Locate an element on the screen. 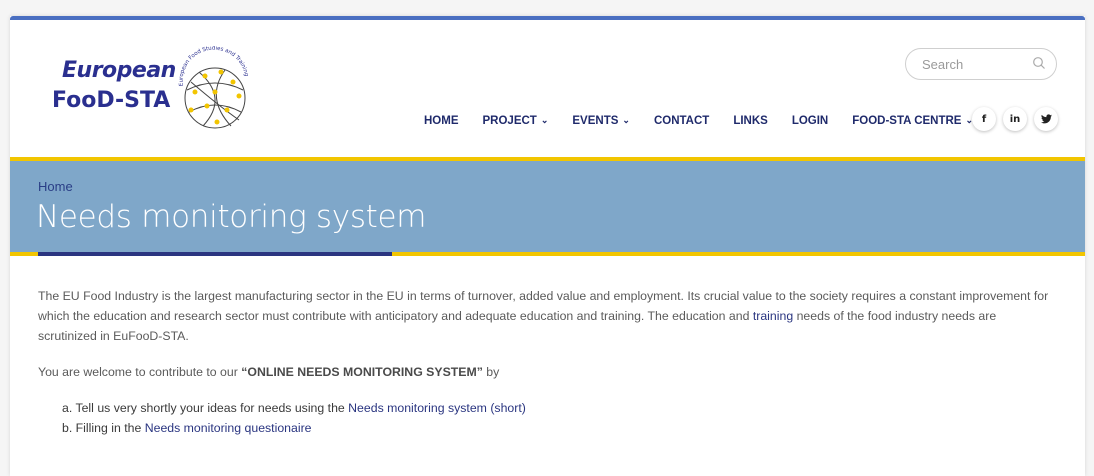 Image resolution: width=1094 pixels, height=476 pixels. needs-monitoring-short-link: Needs monitoring system (short) is located at coordinates (437, 408).